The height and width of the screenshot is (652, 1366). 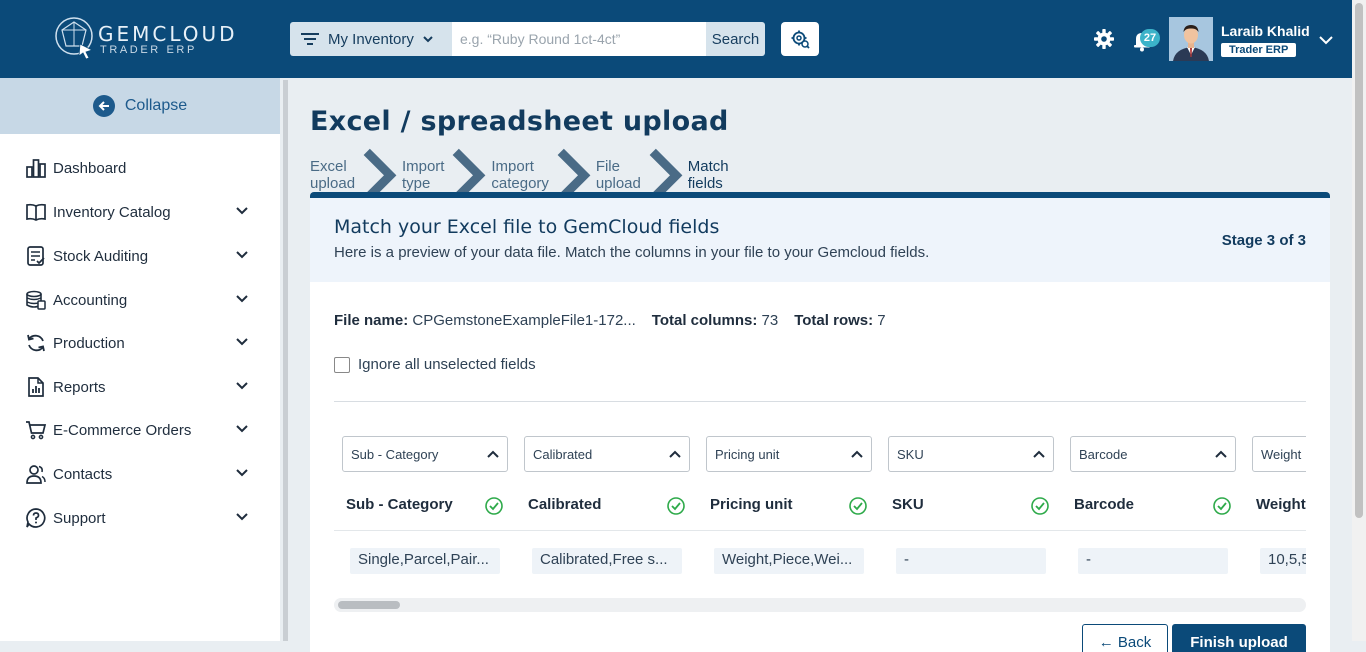 I want to click on vertical-scrollbar, so click(x=1359, y=320).